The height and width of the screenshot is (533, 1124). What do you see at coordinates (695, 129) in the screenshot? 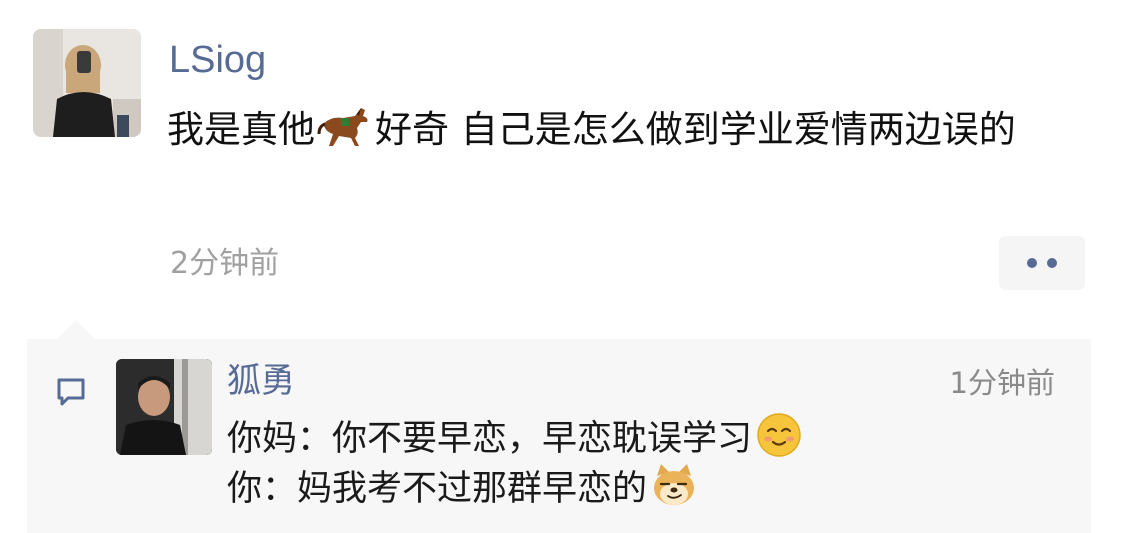
I see `post-text-part2: 好奇 自己是怎么做到学业爱情两边误的` at bounding box center [695, 129].